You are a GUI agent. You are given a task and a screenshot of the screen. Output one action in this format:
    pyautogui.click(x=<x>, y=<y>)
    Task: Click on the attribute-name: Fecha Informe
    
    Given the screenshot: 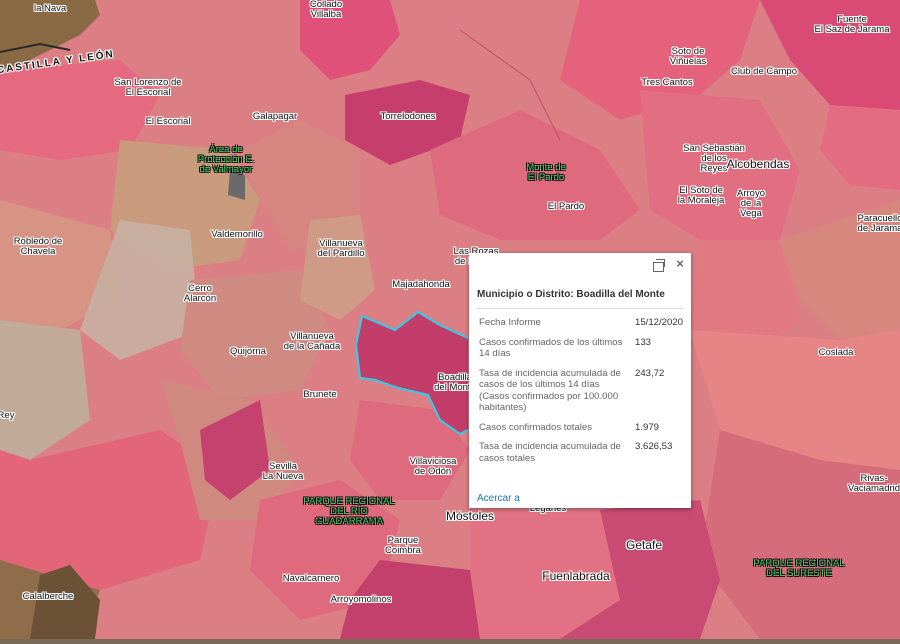 What is the action you would take?
    pyautogui.click(x=510, y=322)
    